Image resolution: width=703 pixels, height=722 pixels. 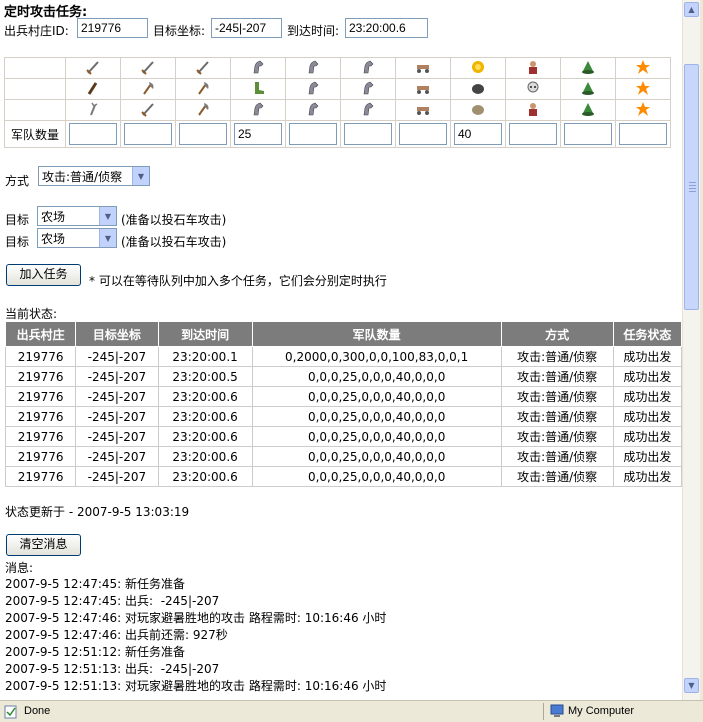 I want to click on status-cell: -245|-207, so click(x=117, y=356).